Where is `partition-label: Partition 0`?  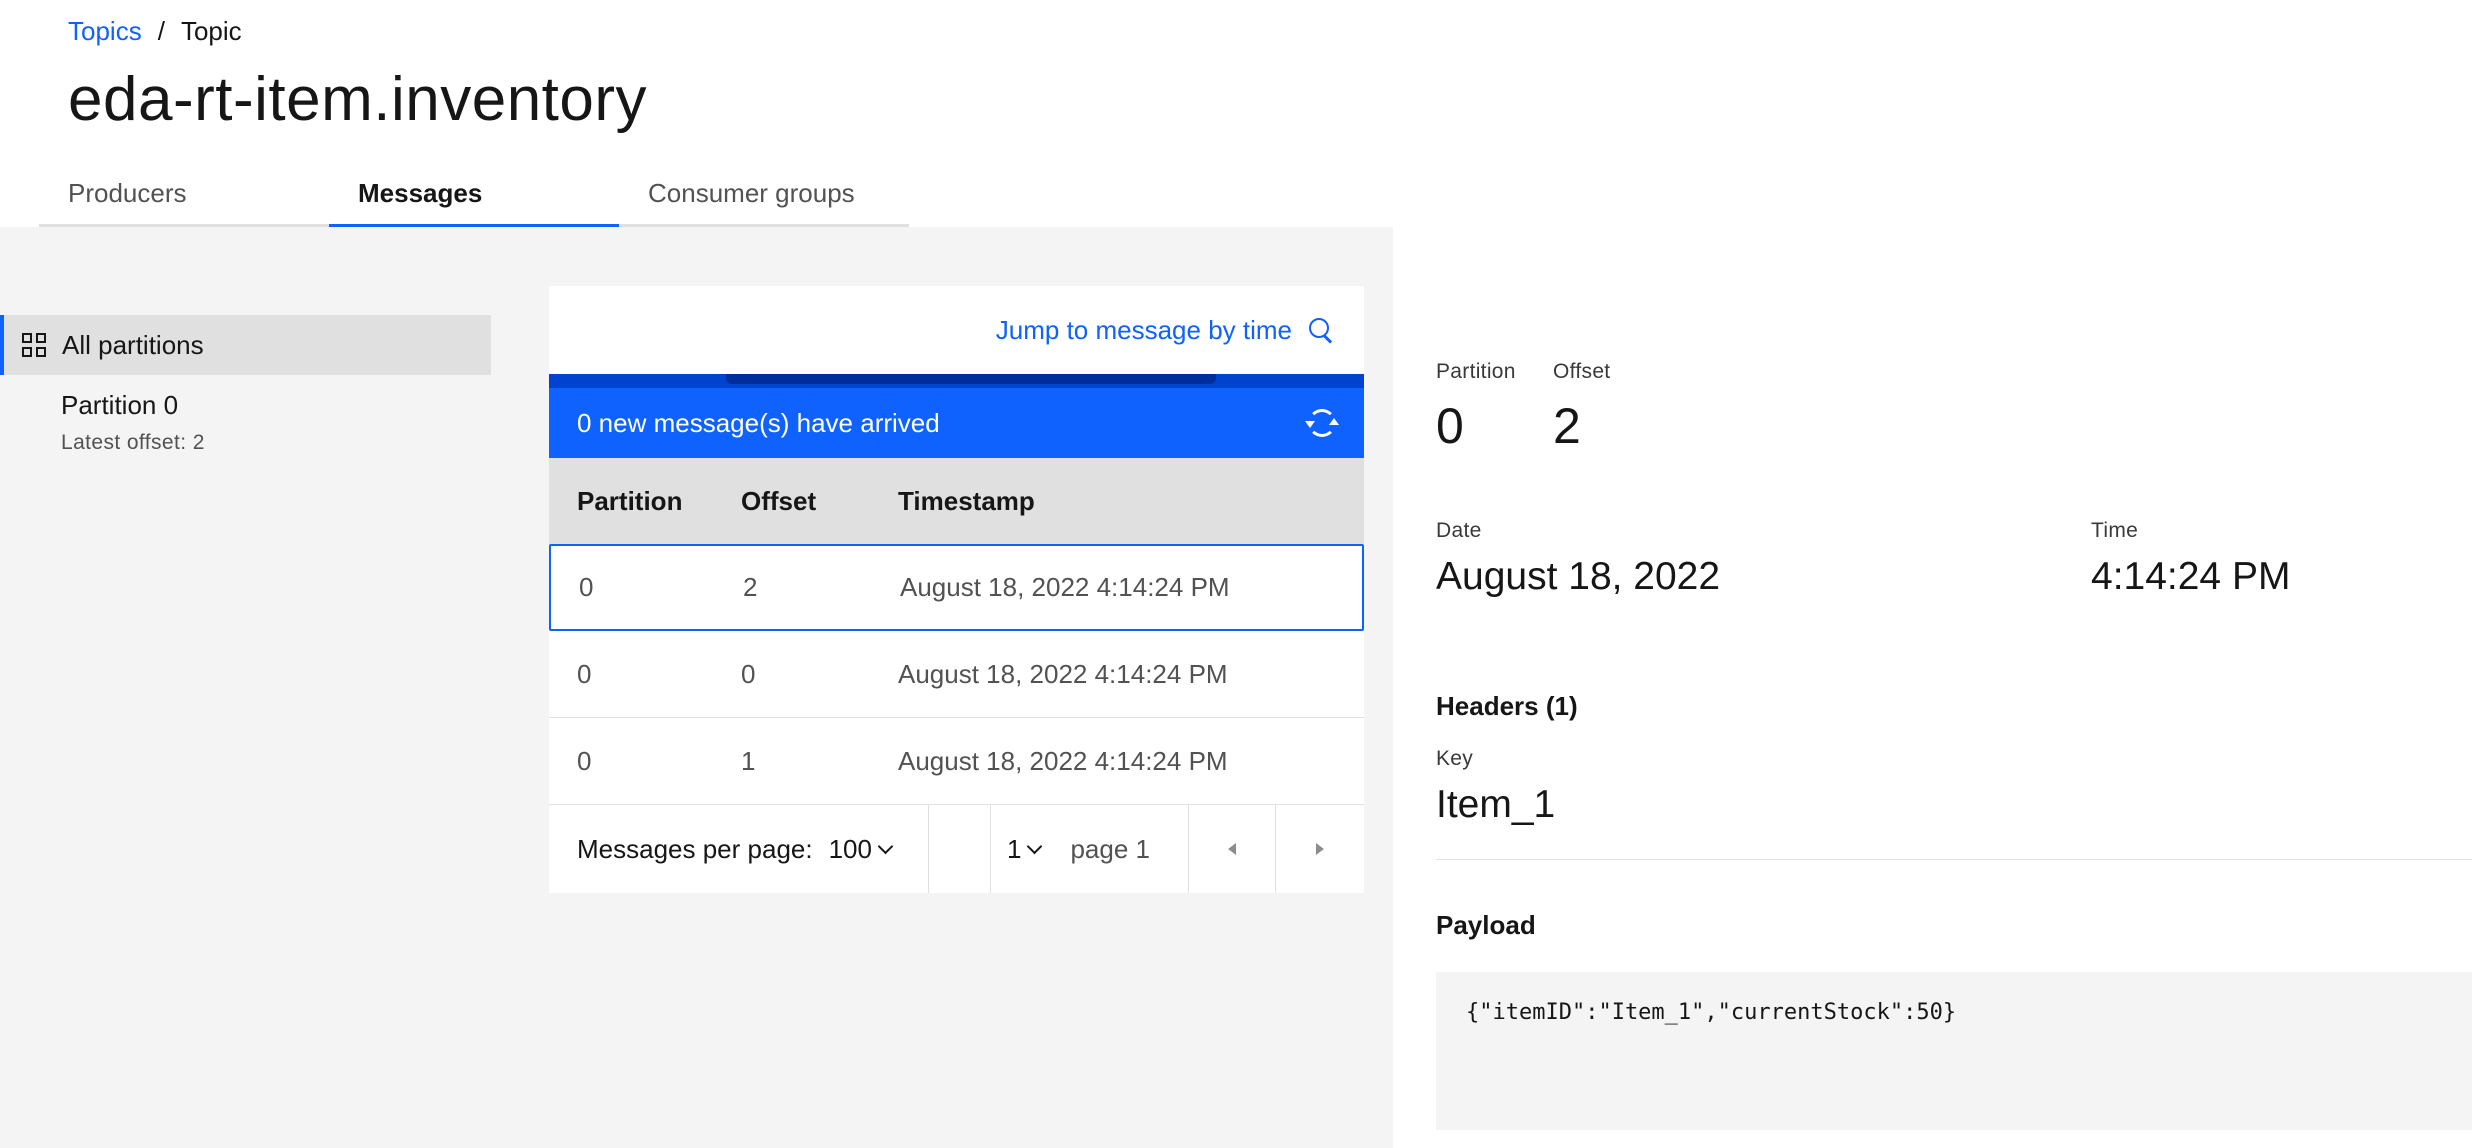
partition-label: Partition 0 is located at coordinates (120, 405).